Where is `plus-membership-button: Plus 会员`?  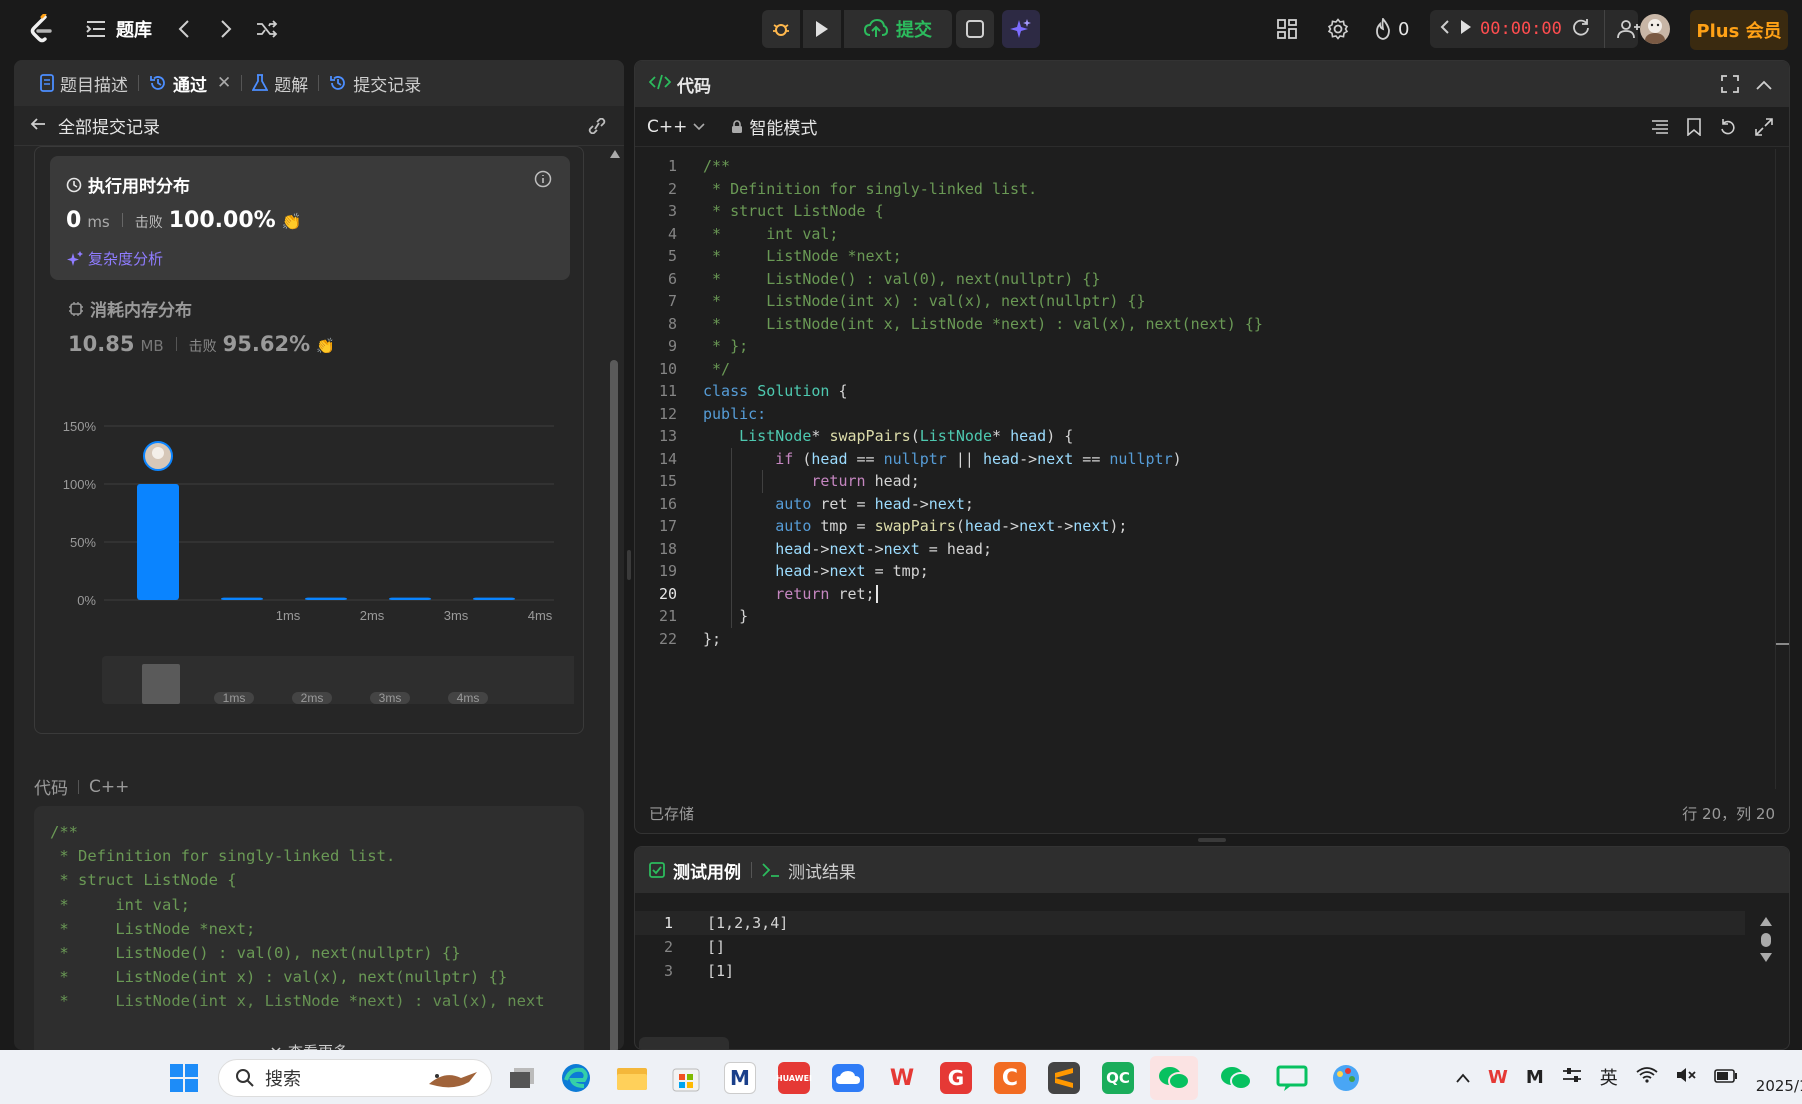
plus-membership-button: Plus 会员 is located at coordinates (1739, 30).